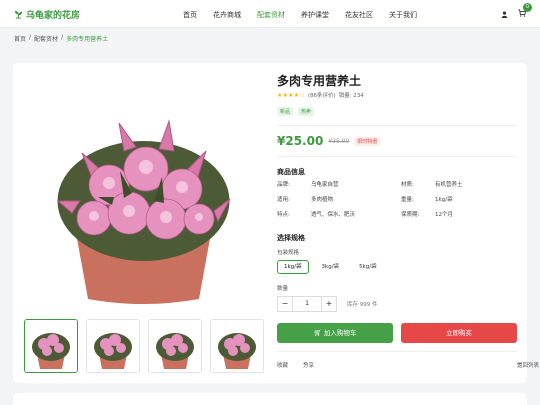  I want to click on quantity-minus-button: −, so click(285, 304).